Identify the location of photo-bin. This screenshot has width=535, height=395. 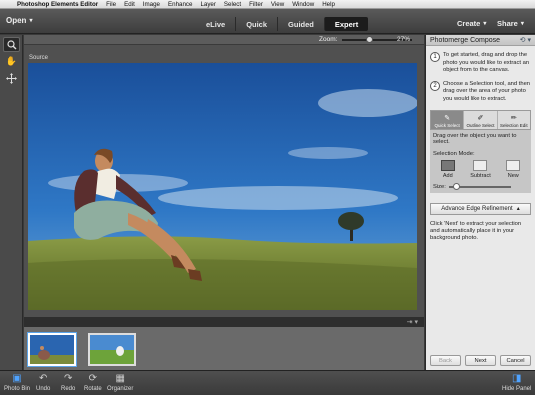
(224, 348).